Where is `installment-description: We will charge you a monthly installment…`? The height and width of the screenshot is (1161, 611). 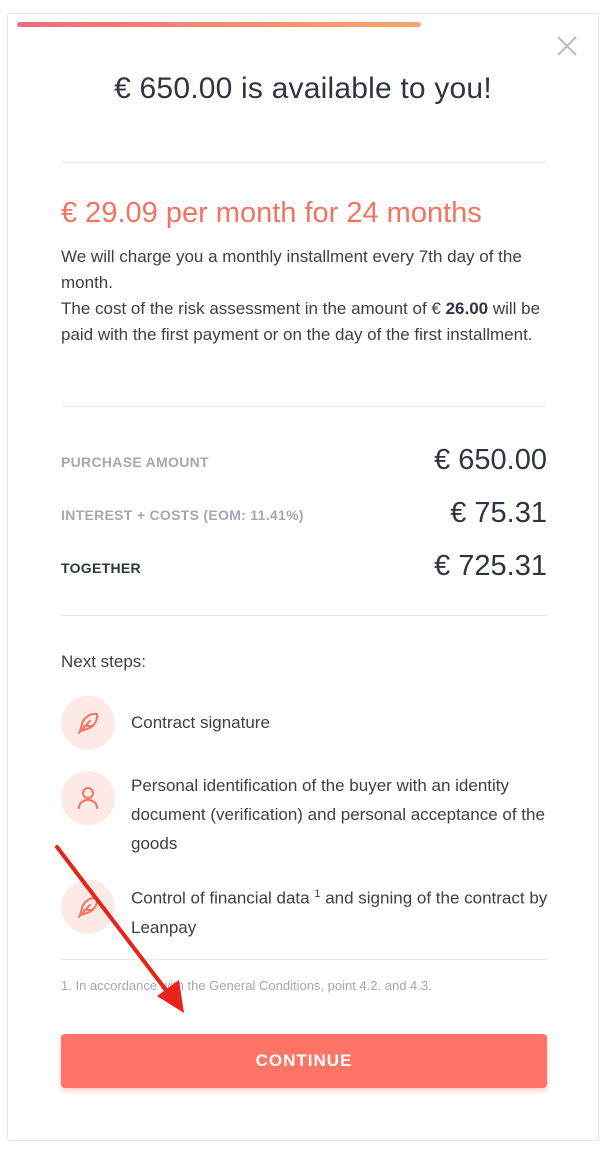
installment-description: We will charge you a monthly installment… is located at coordinates (306, 296).